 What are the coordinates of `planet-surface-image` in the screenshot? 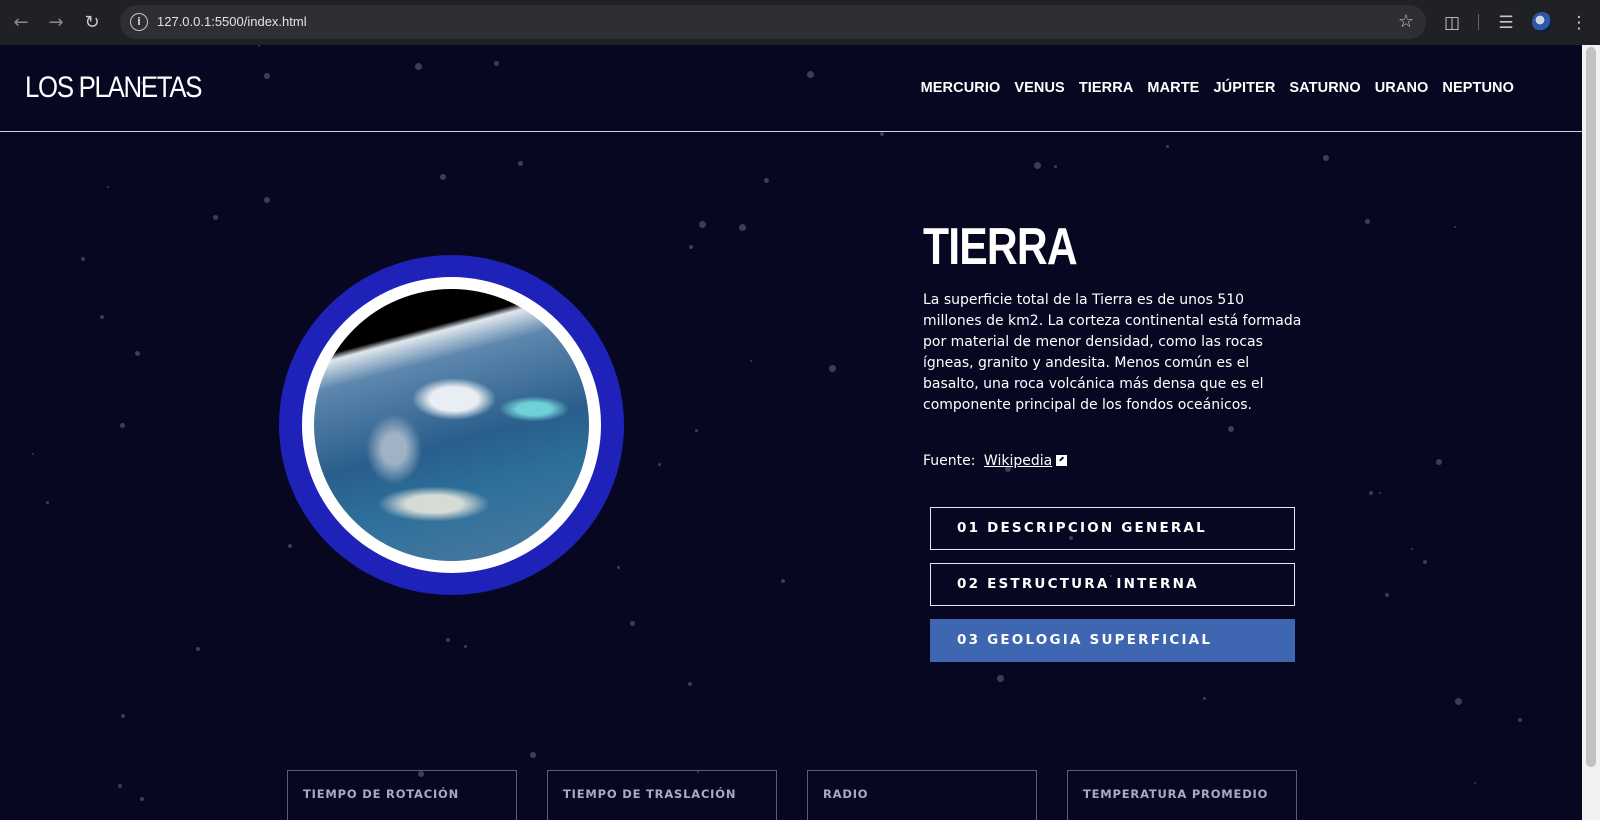 It's located at (451, 425).